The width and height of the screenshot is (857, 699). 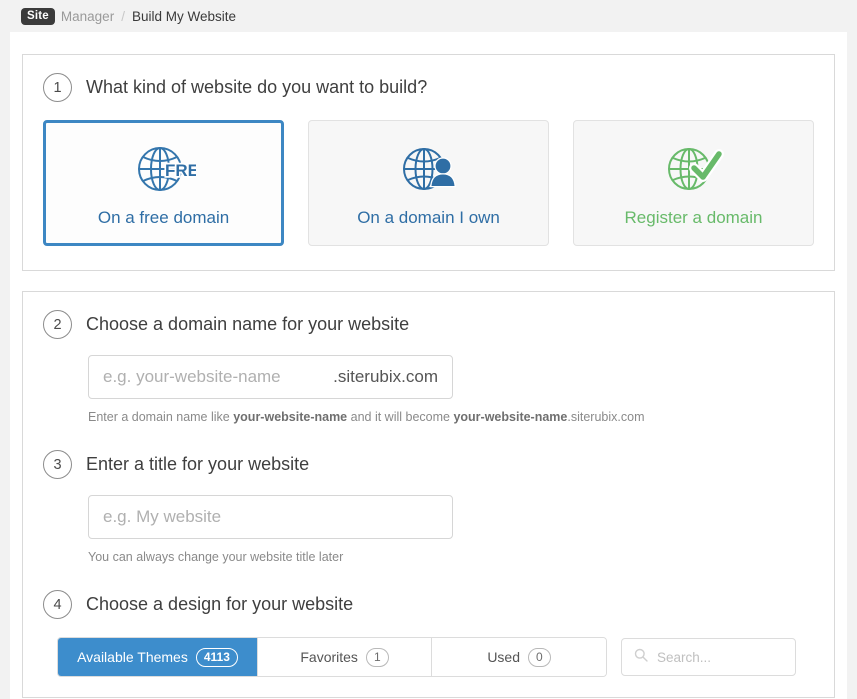 I want to click on tab-available-themes-label: Available Themes, so click(x=132, y=657).